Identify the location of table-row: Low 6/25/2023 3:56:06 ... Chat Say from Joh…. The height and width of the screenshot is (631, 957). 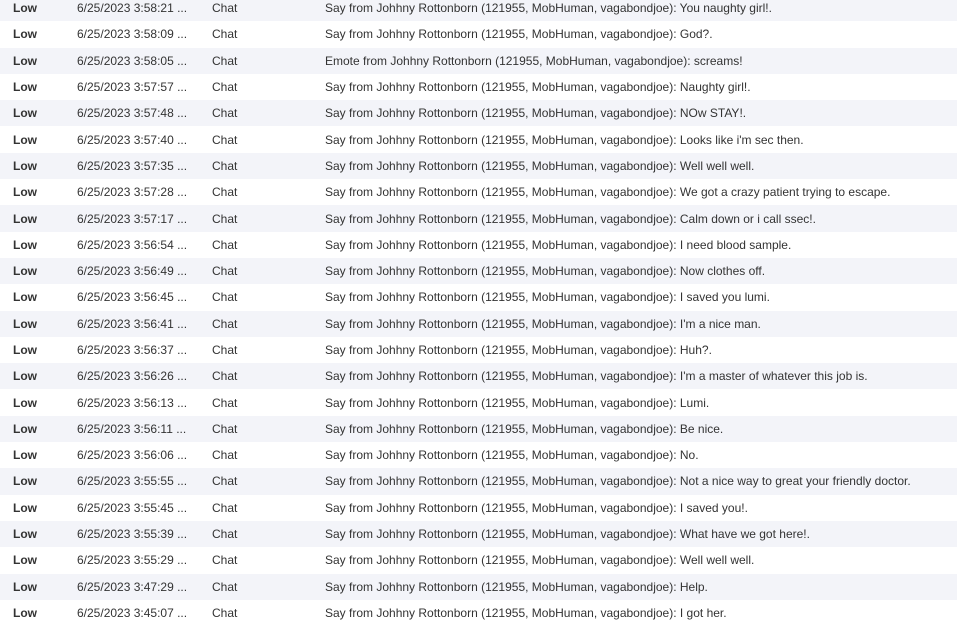
(478, 455).